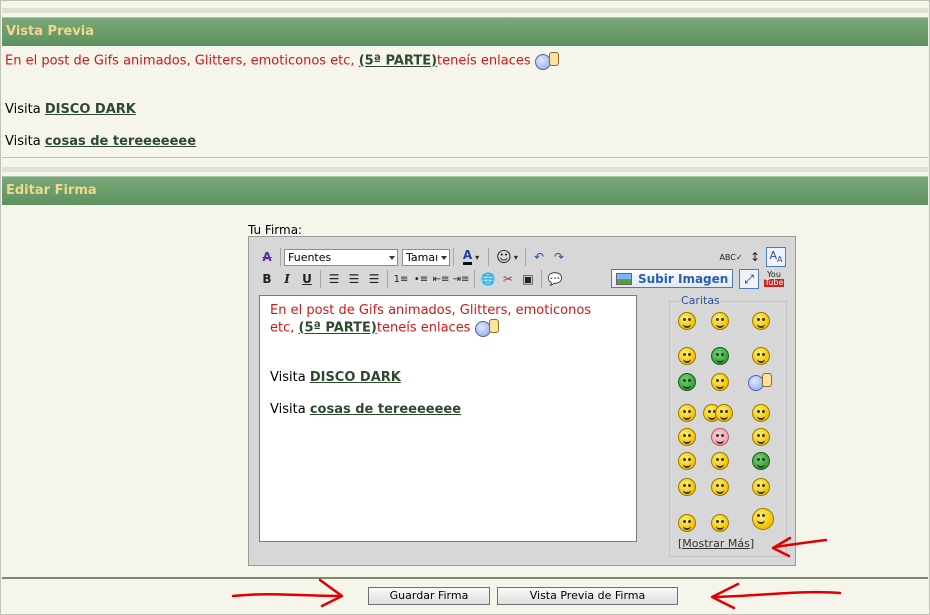 This screenshot has width=930, height=615. I want to click on think-emoticon-icon, so click(720, 523).